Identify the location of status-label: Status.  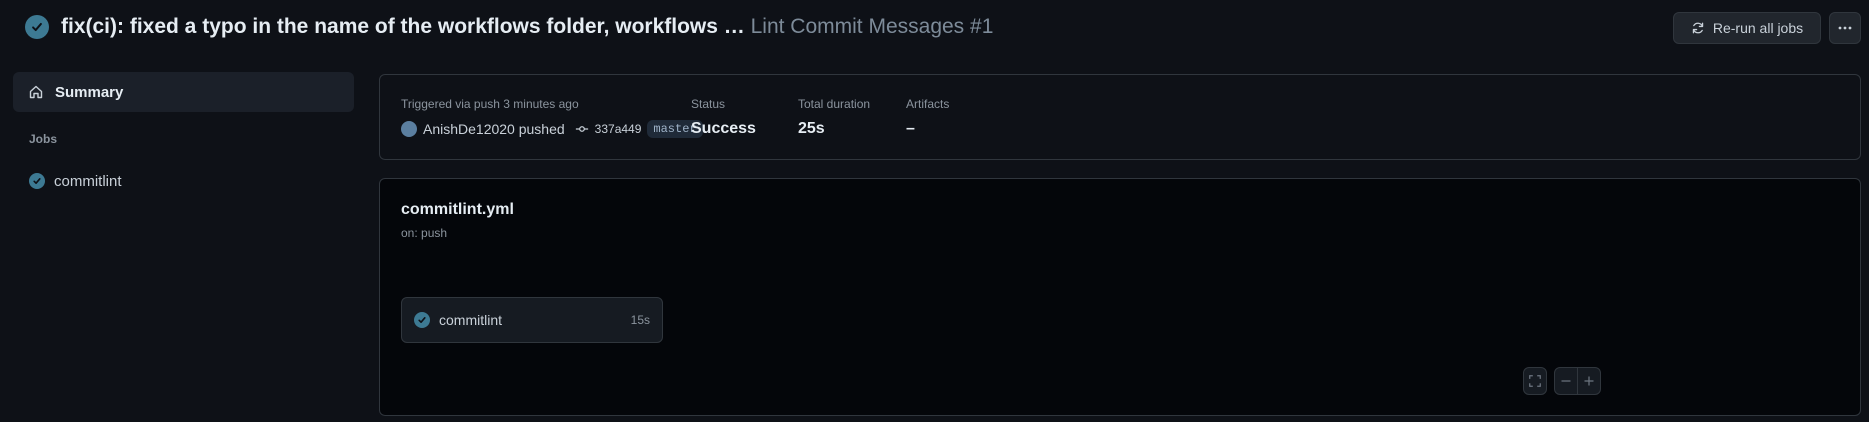
(708, 104).